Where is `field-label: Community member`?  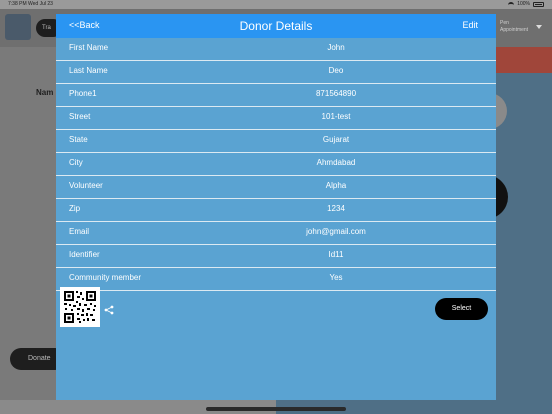 field-label: Community member is located at coordinates (105, 277).